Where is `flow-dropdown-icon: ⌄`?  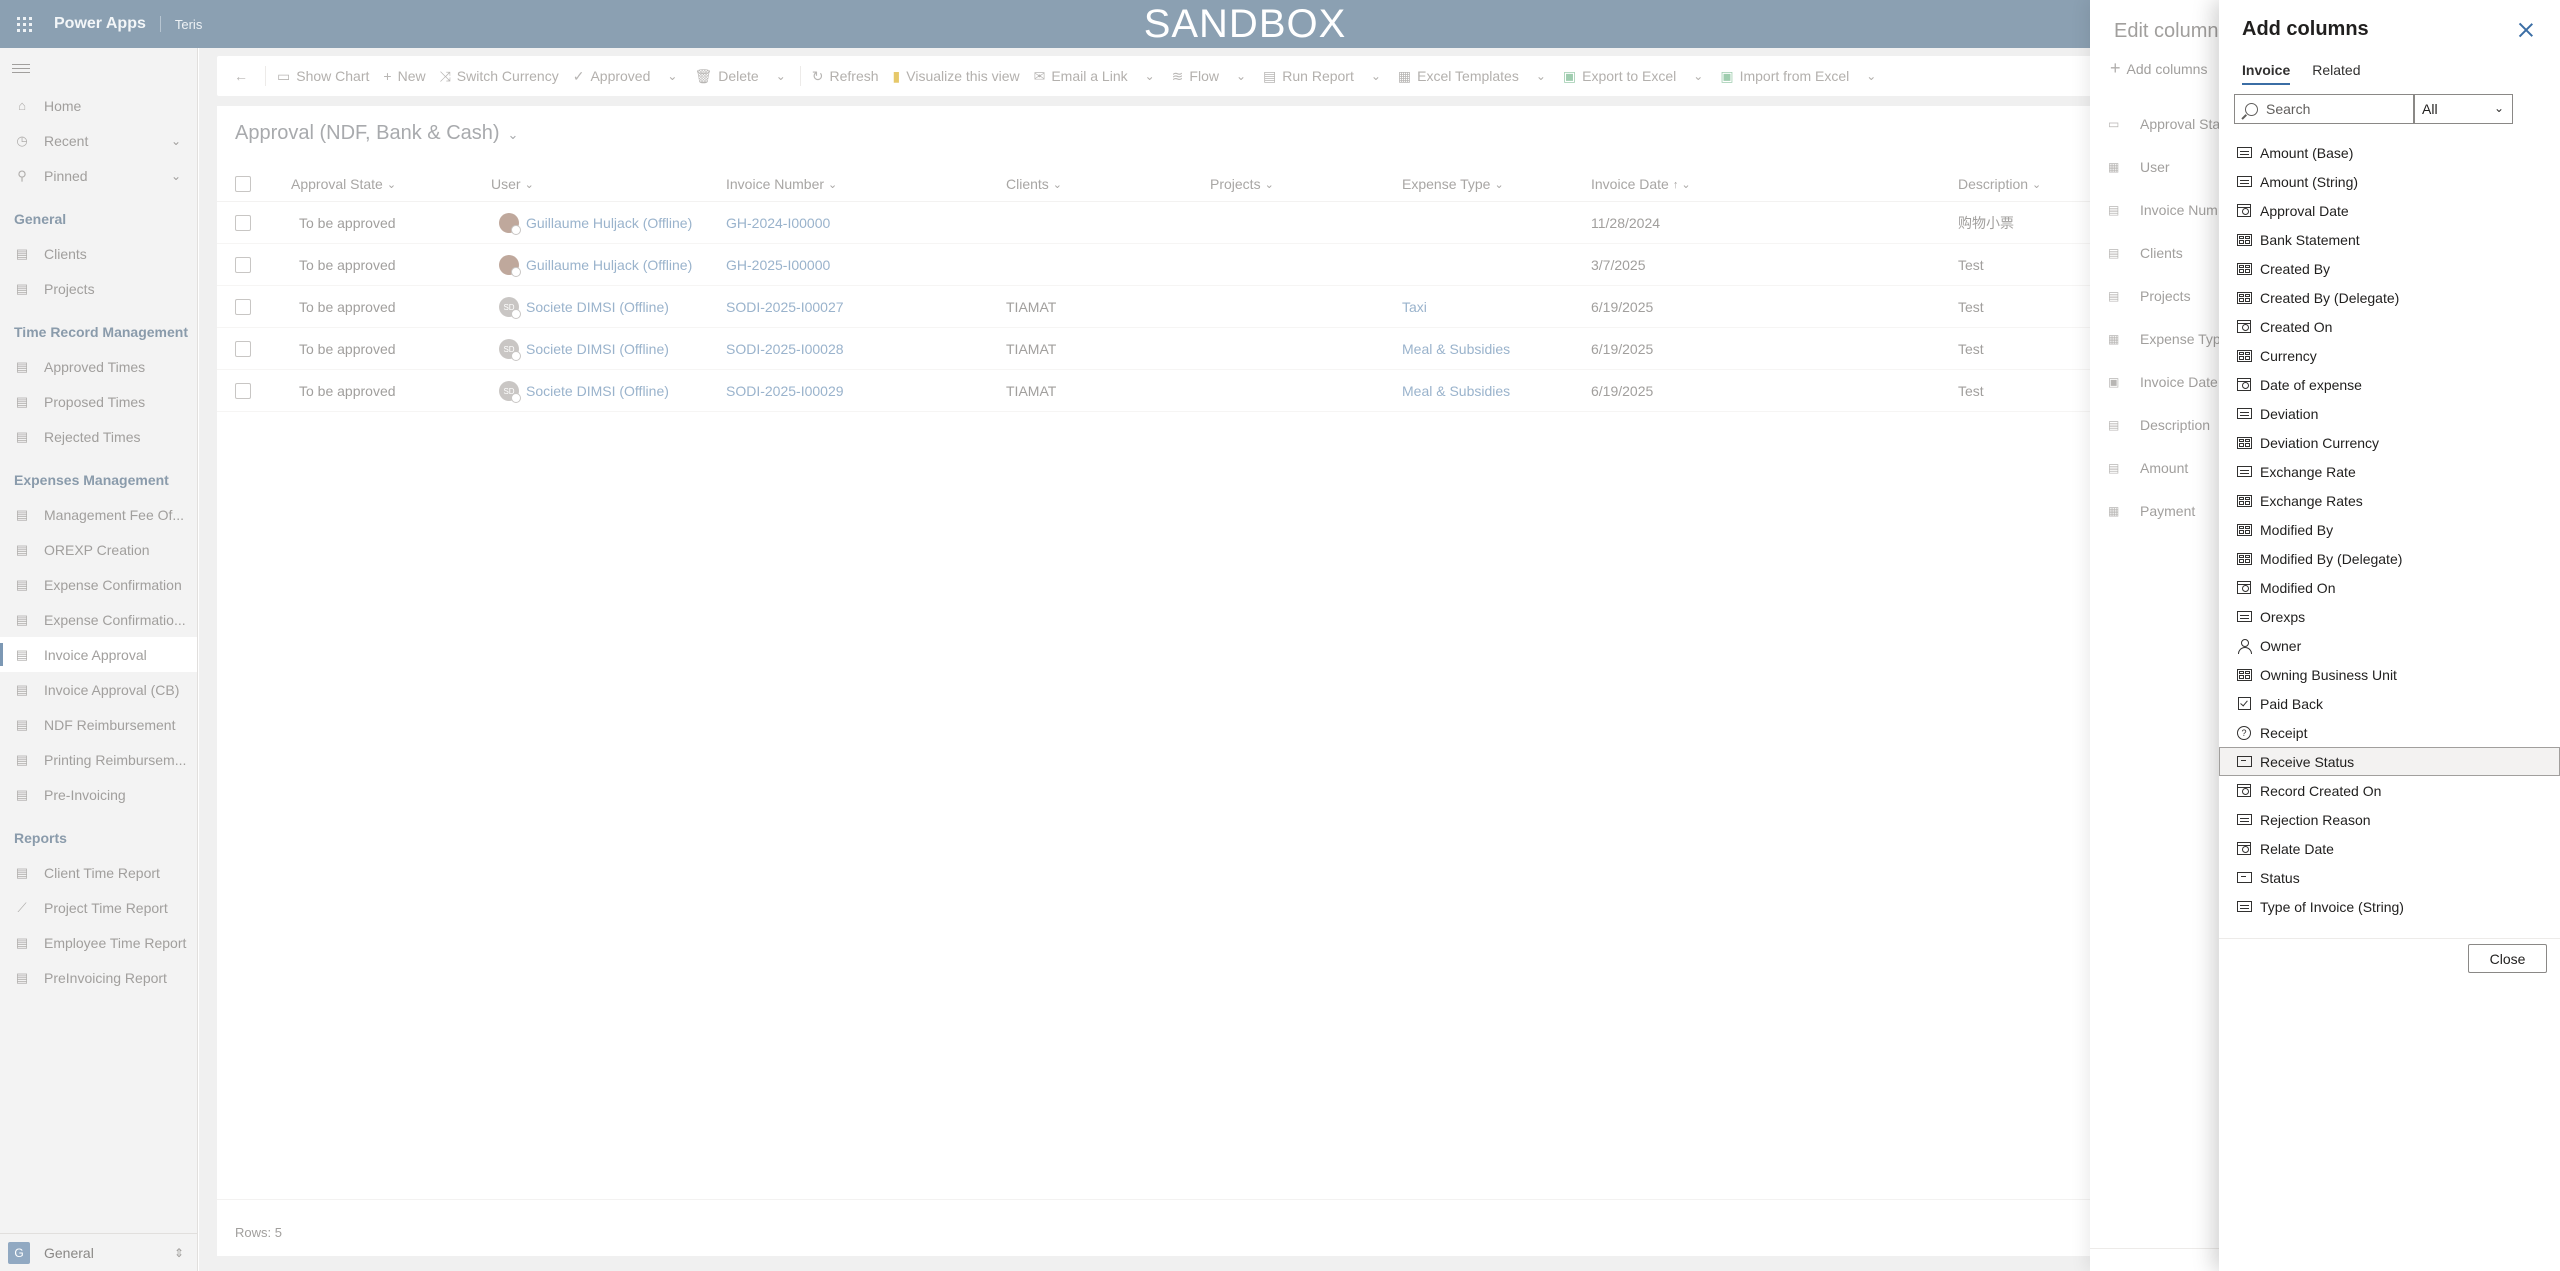
flow-dropdown-icon: ⌄ is located at coordinates (1241, 76).